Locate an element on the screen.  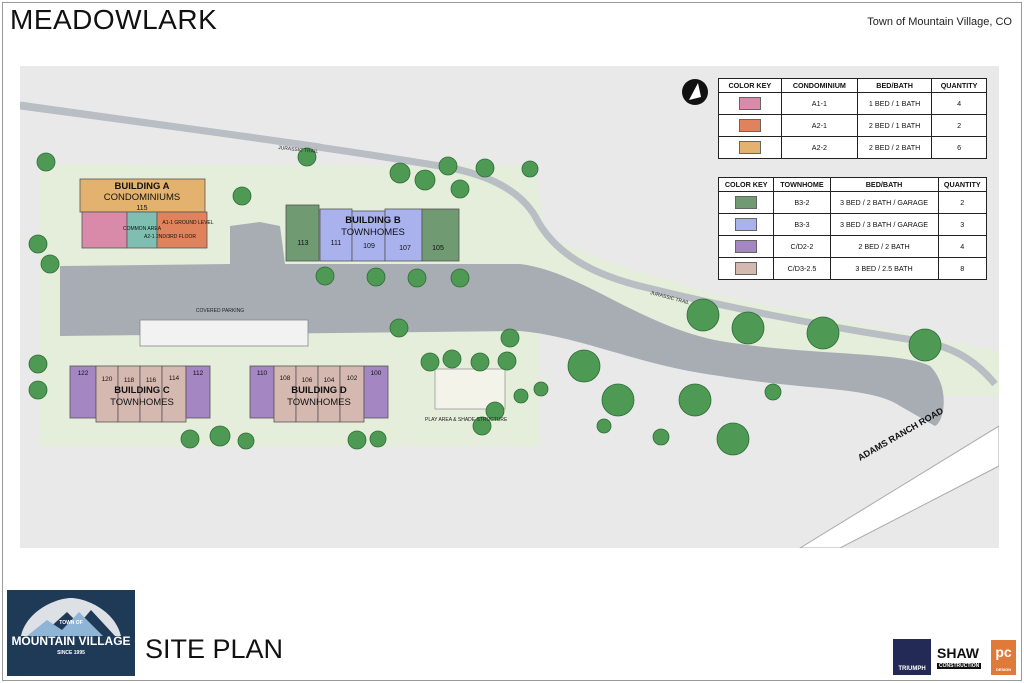
sheet-title: SITE PLAN is located at coordinates (214, 649).